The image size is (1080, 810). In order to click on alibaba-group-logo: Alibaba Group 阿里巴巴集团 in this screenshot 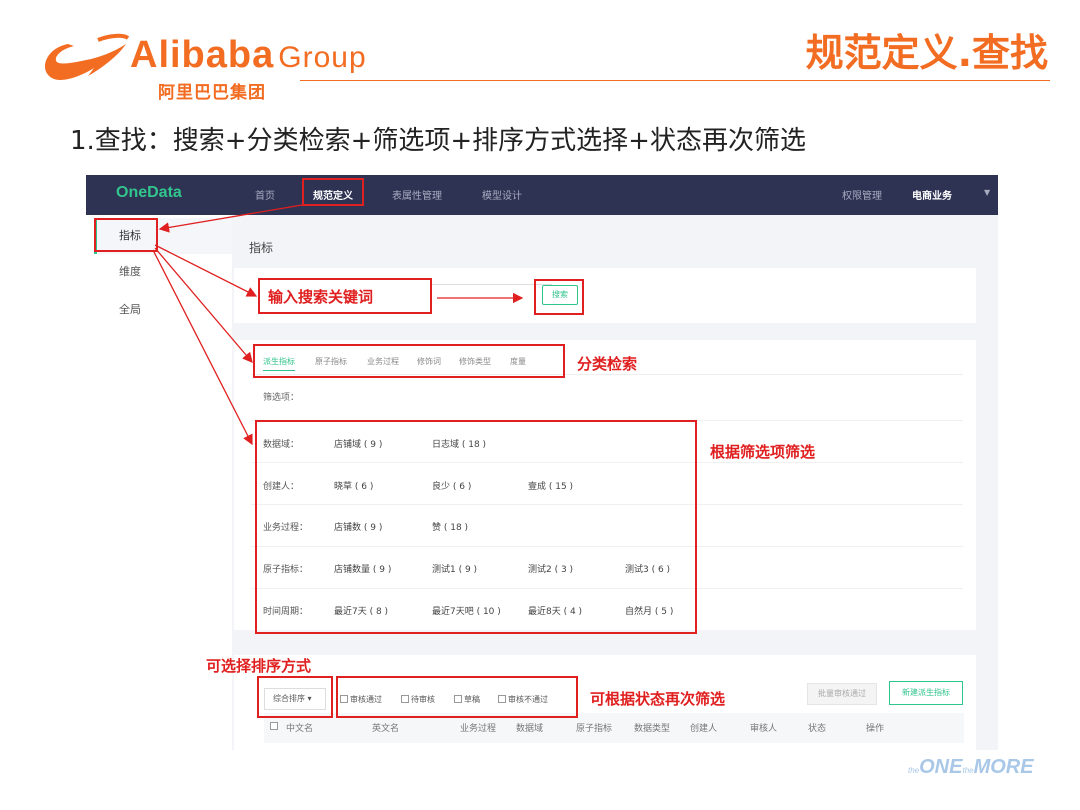, I will do `click(218, 64)`.